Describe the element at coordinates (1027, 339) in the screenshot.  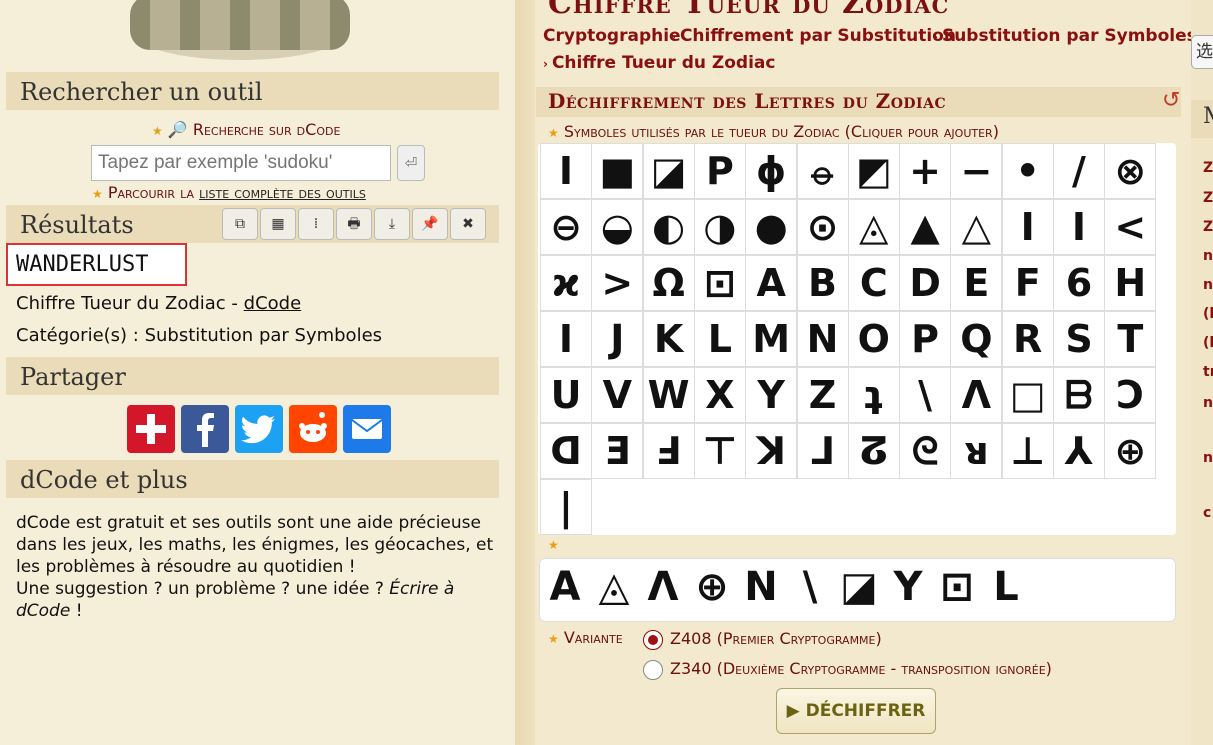
I see `symbol-key: R` at that location.